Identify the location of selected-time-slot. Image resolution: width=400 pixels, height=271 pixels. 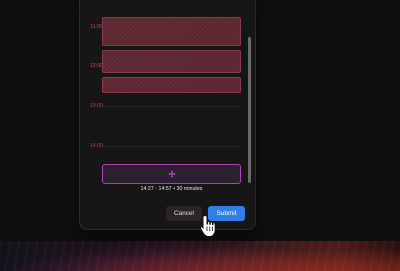
(171, 174).